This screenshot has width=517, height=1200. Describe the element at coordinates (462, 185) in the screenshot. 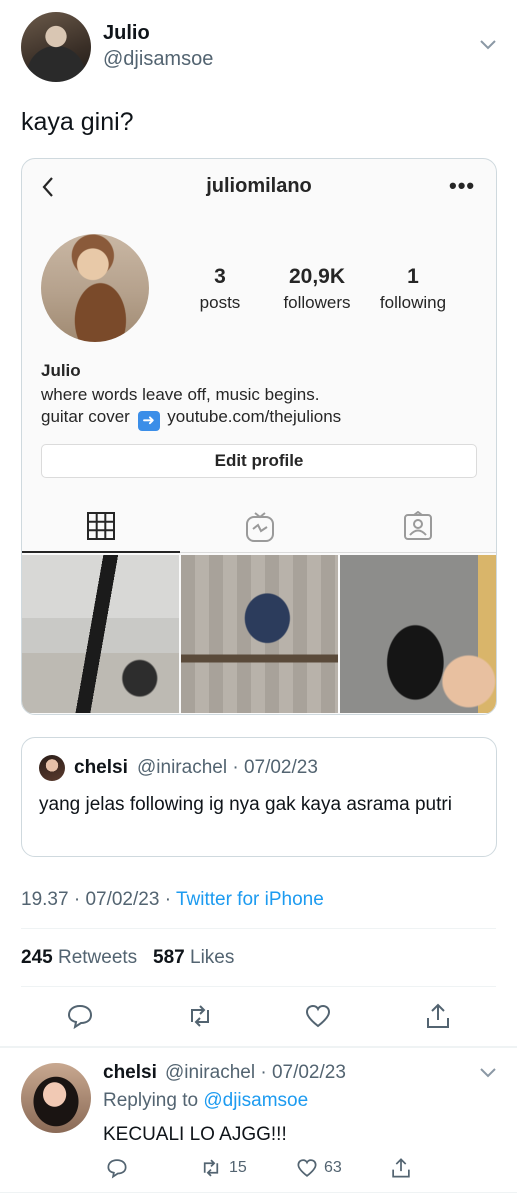

I see `more-icon: •••` at that location.